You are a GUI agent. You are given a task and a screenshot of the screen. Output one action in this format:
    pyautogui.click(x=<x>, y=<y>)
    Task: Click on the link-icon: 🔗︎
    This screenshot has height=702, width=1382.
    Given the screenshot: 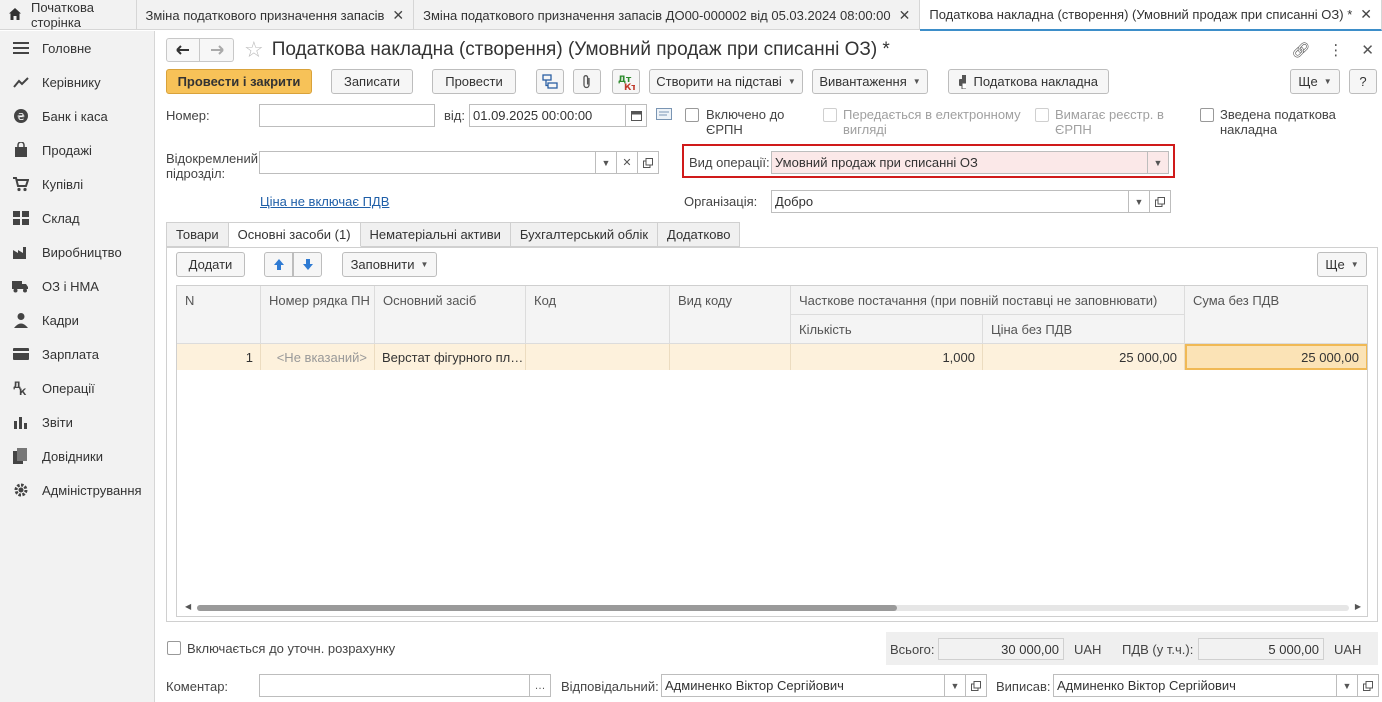 What is the action you would take?
    pyautogui.click(x=1300, y=50)
    